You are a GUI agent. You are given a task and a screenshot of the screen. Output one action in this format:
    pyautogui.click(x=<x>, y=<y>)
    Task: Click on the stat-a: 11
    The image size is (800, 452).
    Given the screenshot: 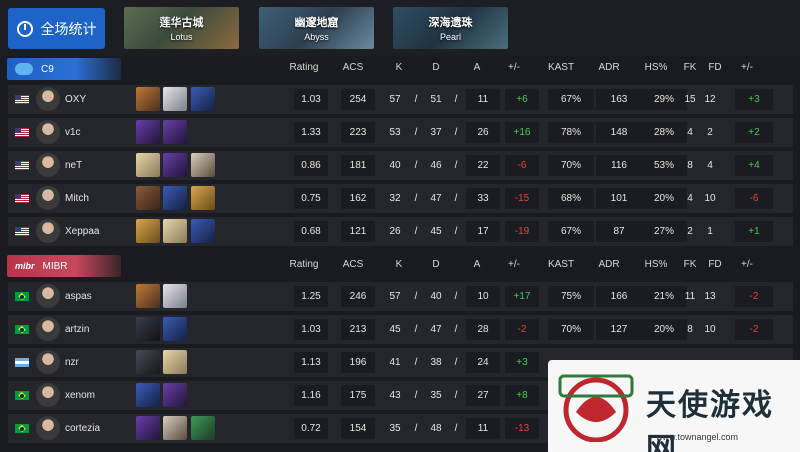 What is the action you would take?
    pyautogui.click(x=483, y=99)
    